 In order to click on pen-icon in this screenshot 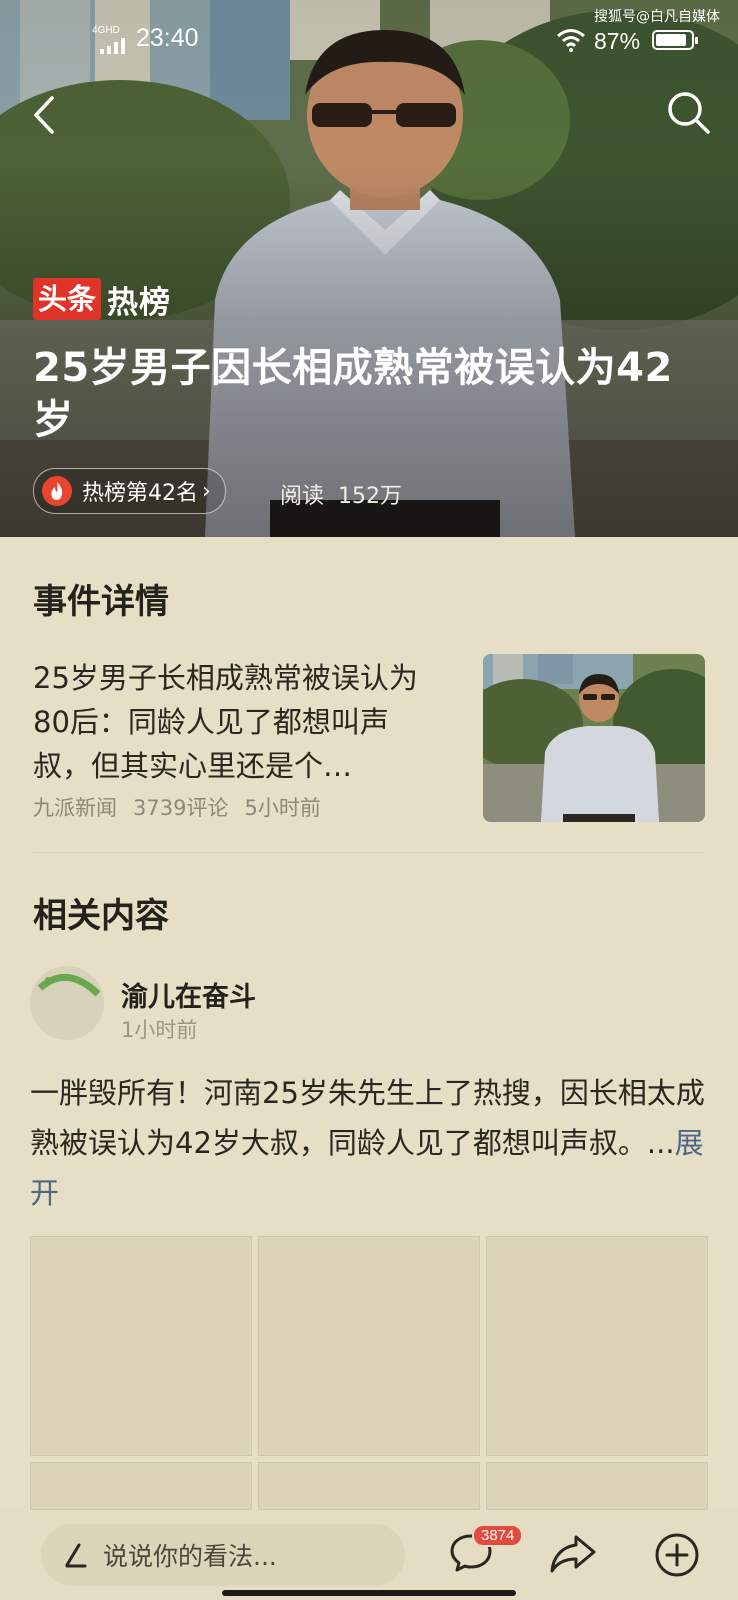, I will do `click(76, 1555)`.